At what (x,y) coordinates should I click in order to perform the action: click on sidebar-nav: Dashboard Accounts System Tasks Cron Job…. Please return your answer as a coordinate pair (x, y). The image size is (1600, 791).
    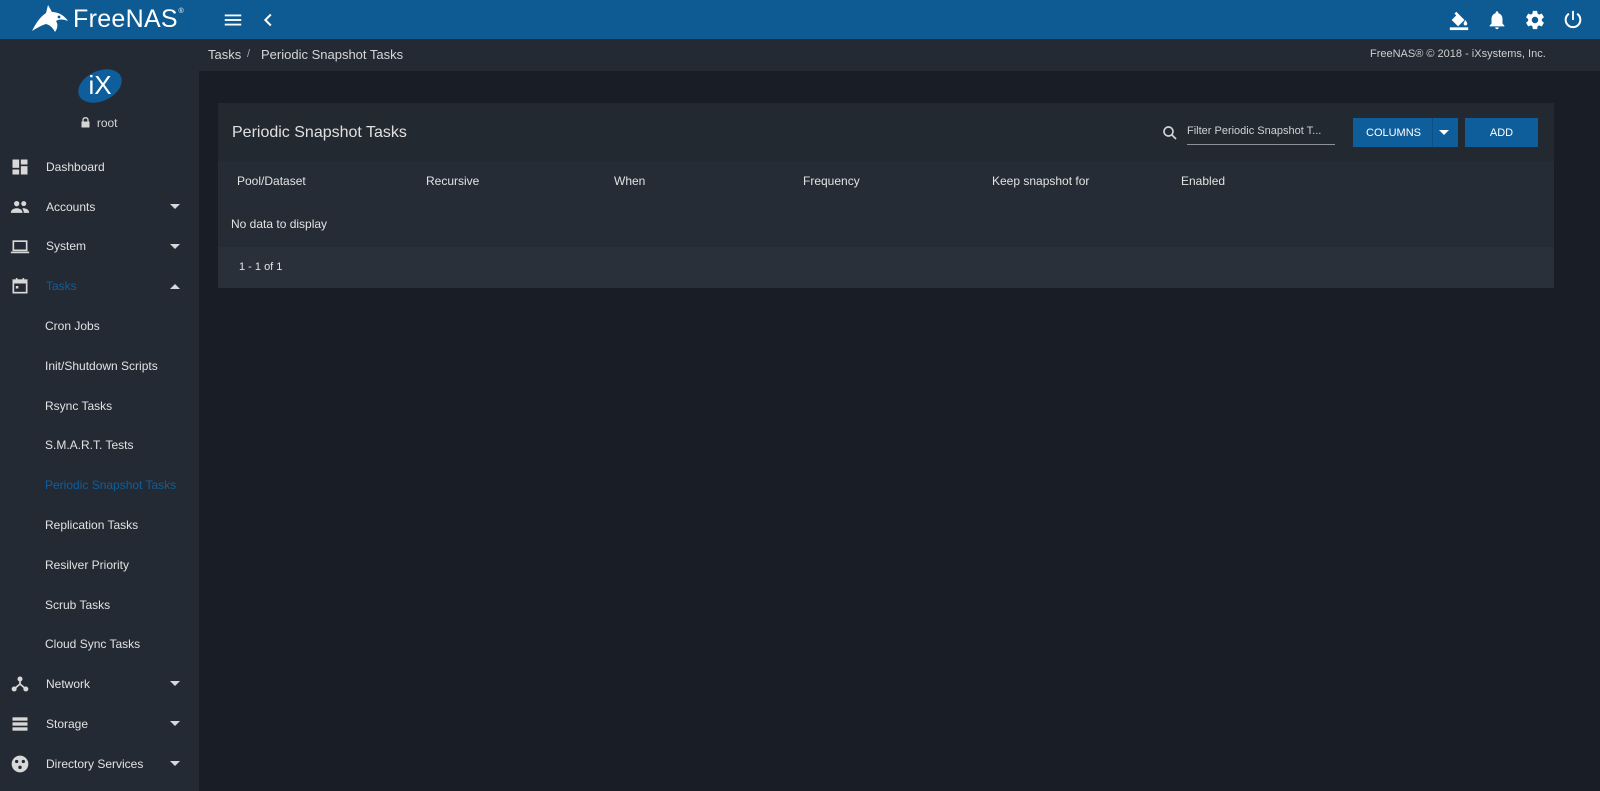
    Looking at the image, I should click on (99, 465).